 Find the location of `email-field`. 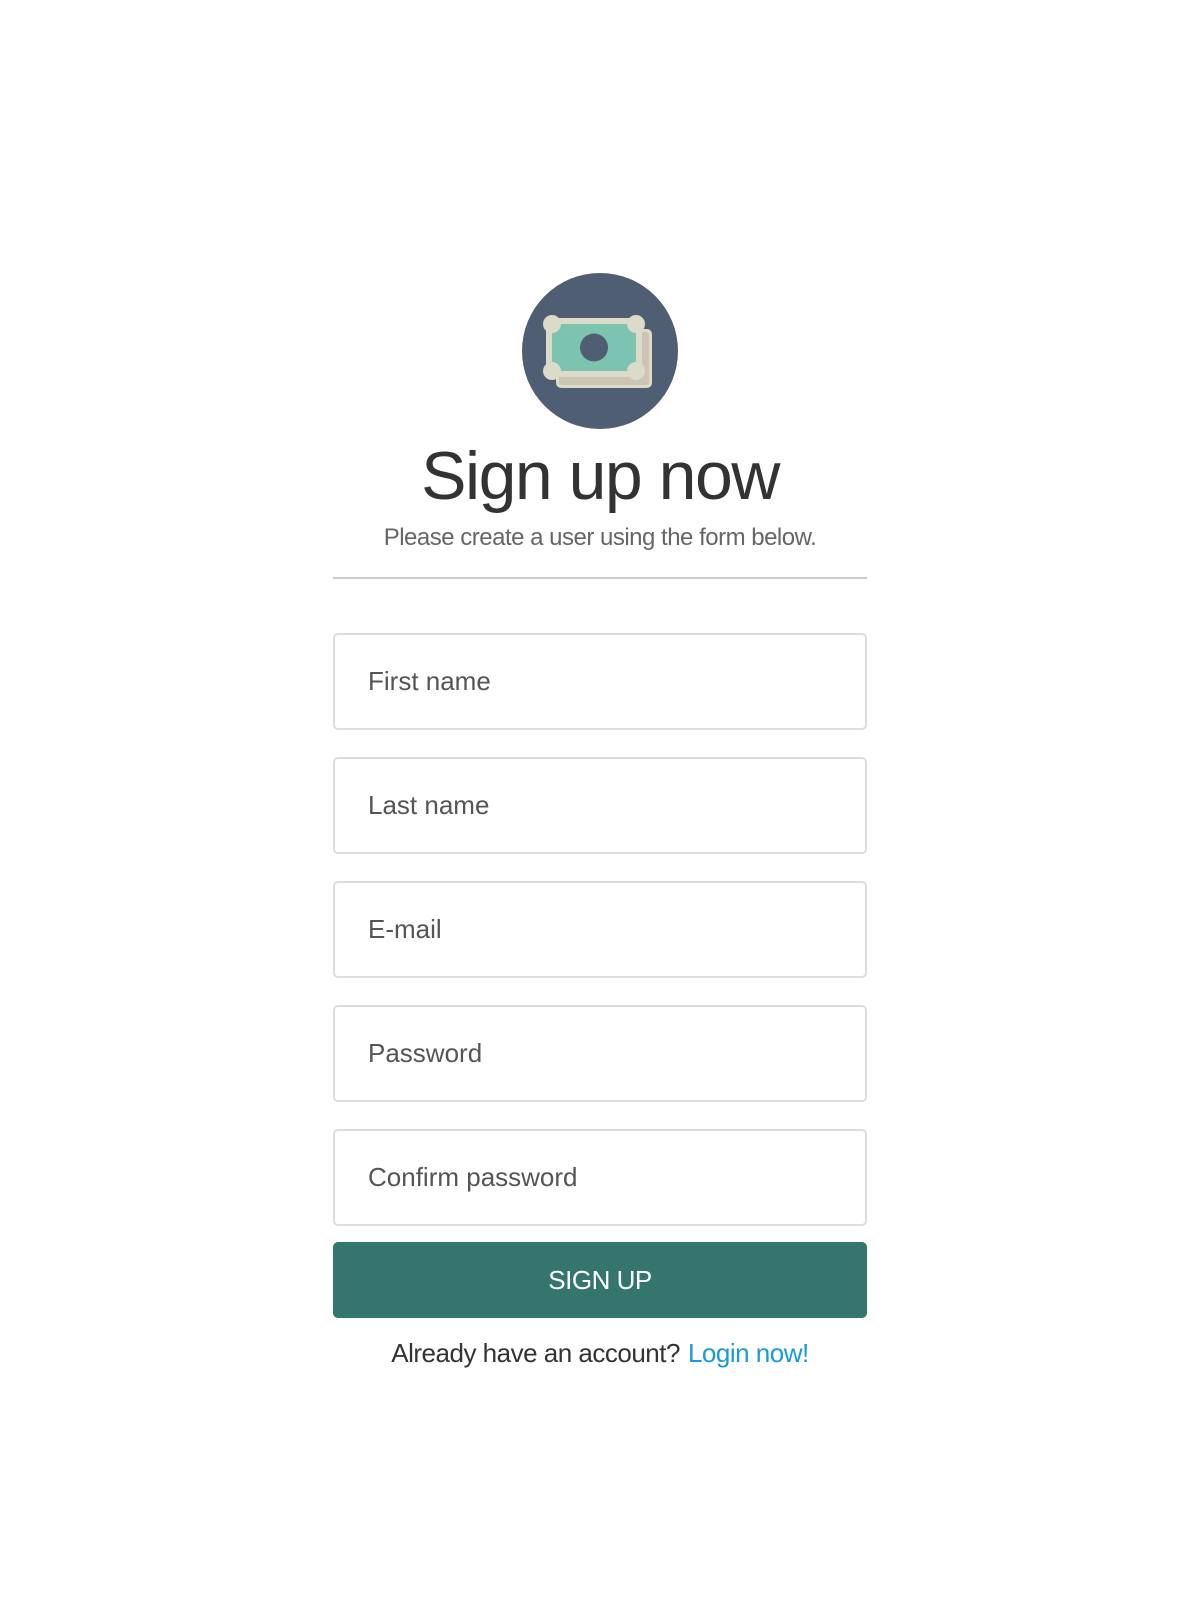

email-field is located at coordinates (600, 929).